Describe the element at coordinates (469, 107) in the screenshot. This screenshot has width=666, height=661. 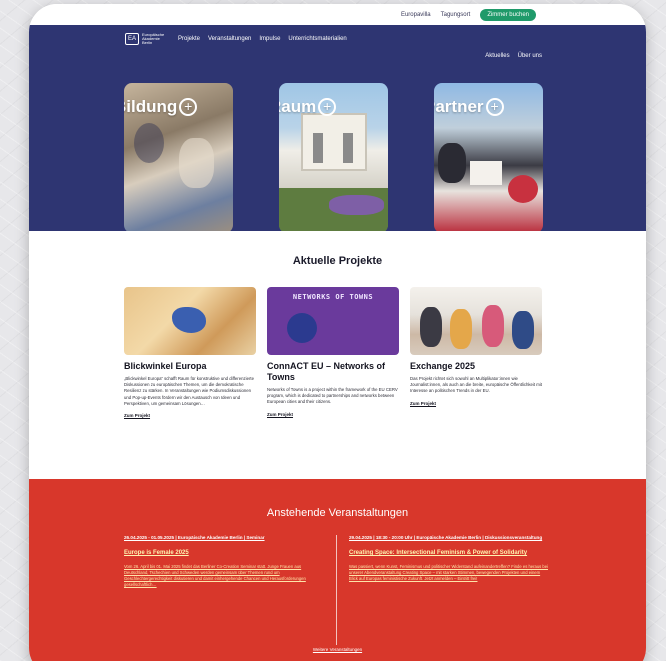
I see `tile-partner-label: Partner +` at that location.